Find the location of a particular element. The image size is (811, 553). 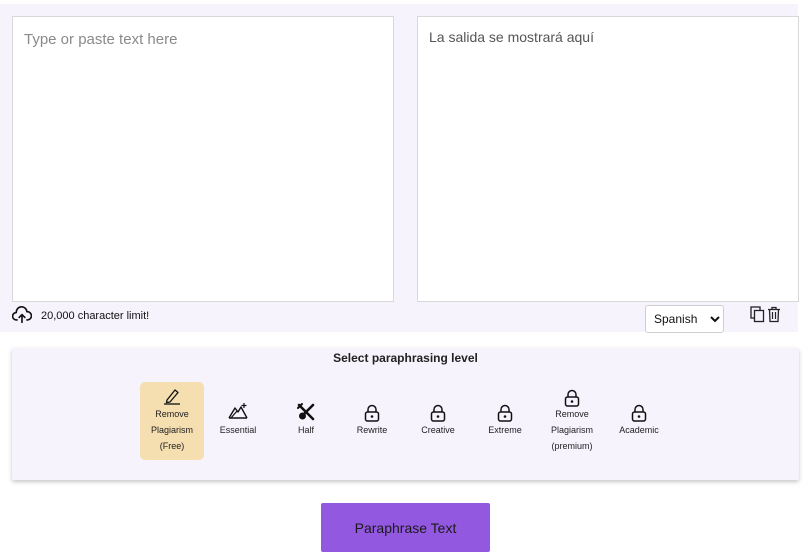

trash-icon is located at coordinates (774, 314).